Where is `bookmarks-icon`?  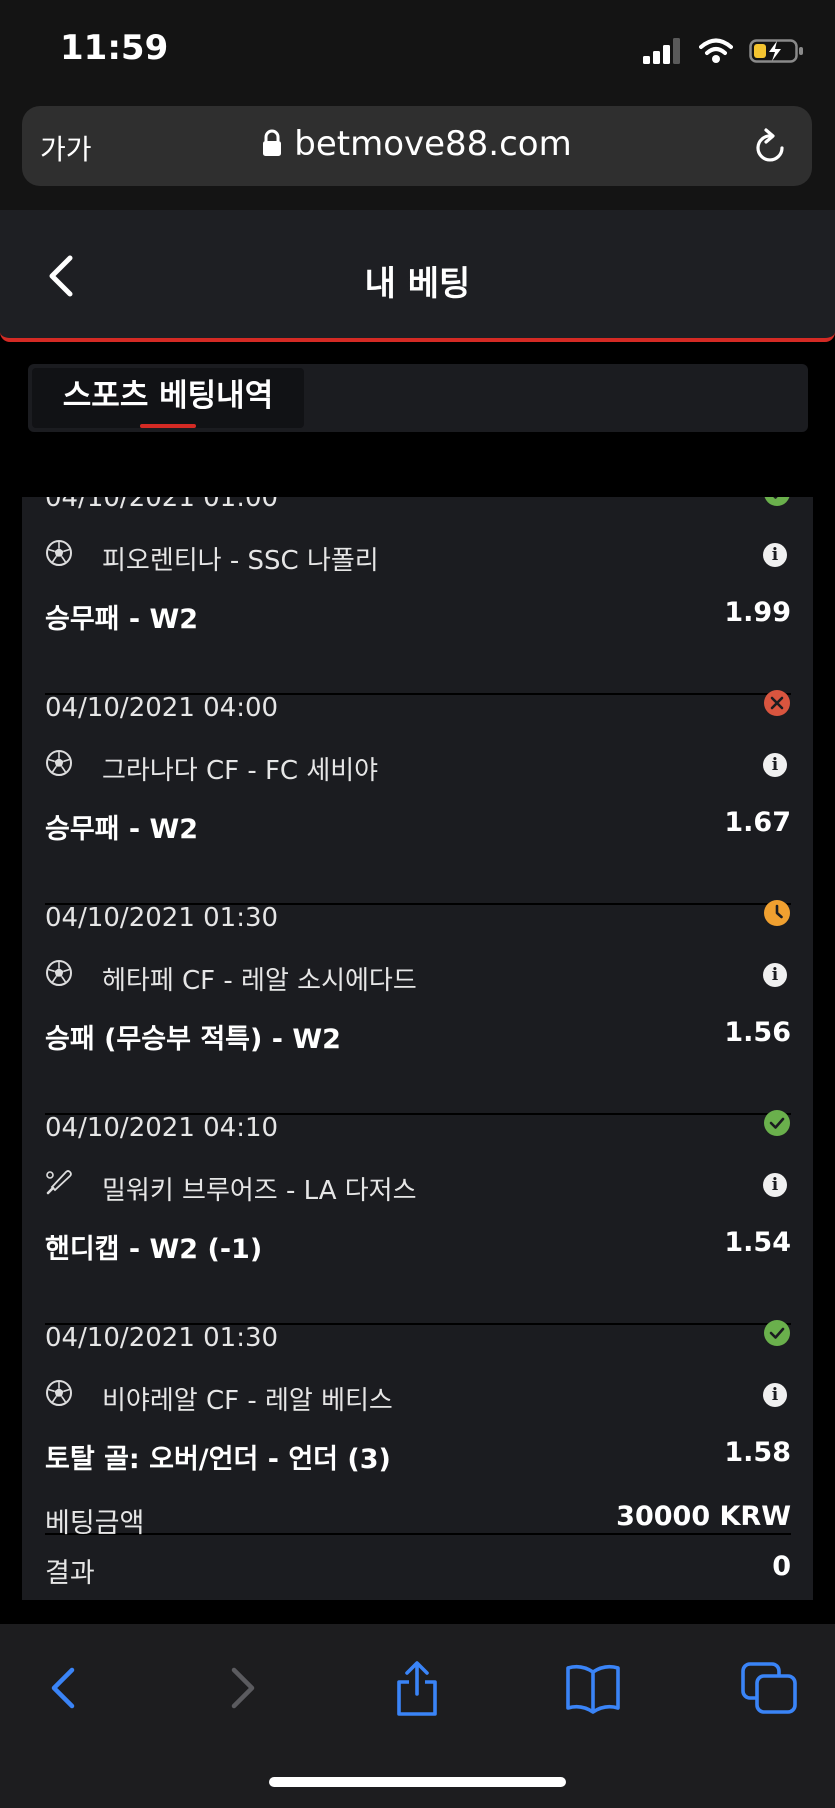
bookmarks-icon is located at coordinates (593, 1688).